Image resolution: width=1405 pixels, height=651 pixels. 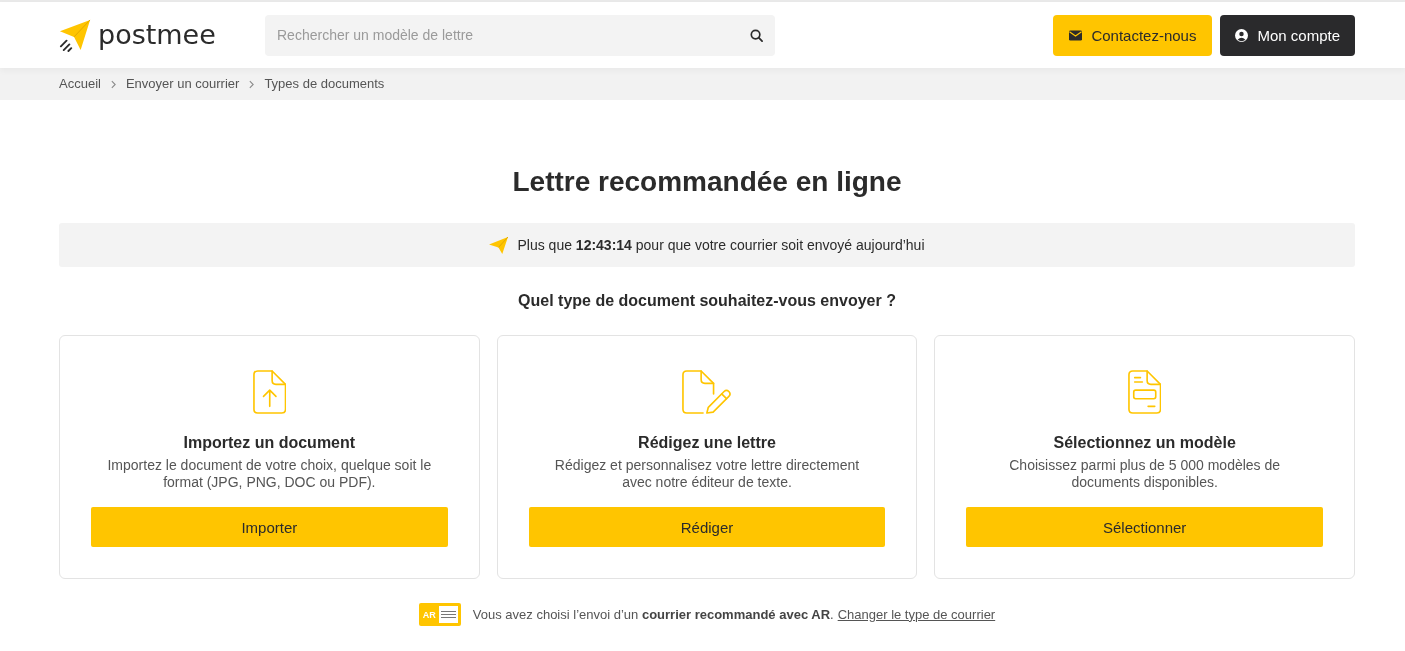 What do you see at coordinates (269, 474) in the screenshot?
I see `option-description: Importez le document de votre choix, quelque soit le format (JPG, PNG, DOC ou PDF).` at bounding box center [269, 474].